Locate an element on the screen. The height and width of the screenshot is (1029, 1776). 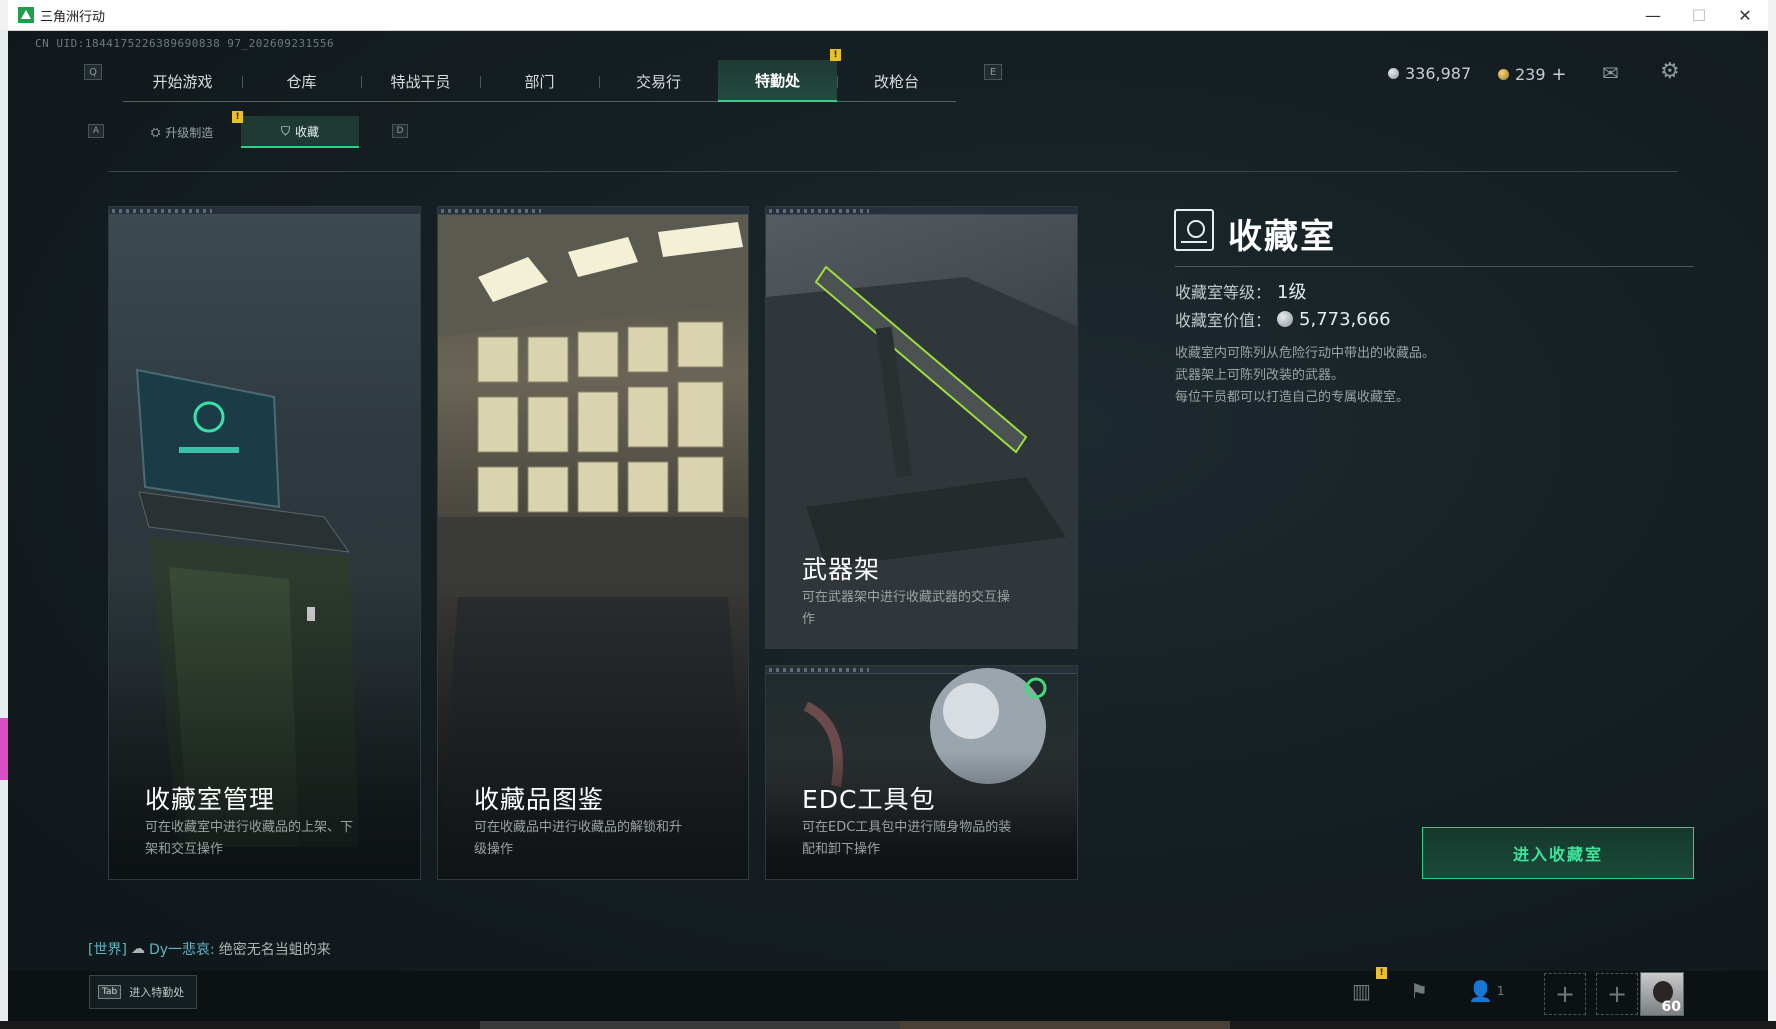
card-title: 收藏品图鉴 is located at coordinates (539, 799).